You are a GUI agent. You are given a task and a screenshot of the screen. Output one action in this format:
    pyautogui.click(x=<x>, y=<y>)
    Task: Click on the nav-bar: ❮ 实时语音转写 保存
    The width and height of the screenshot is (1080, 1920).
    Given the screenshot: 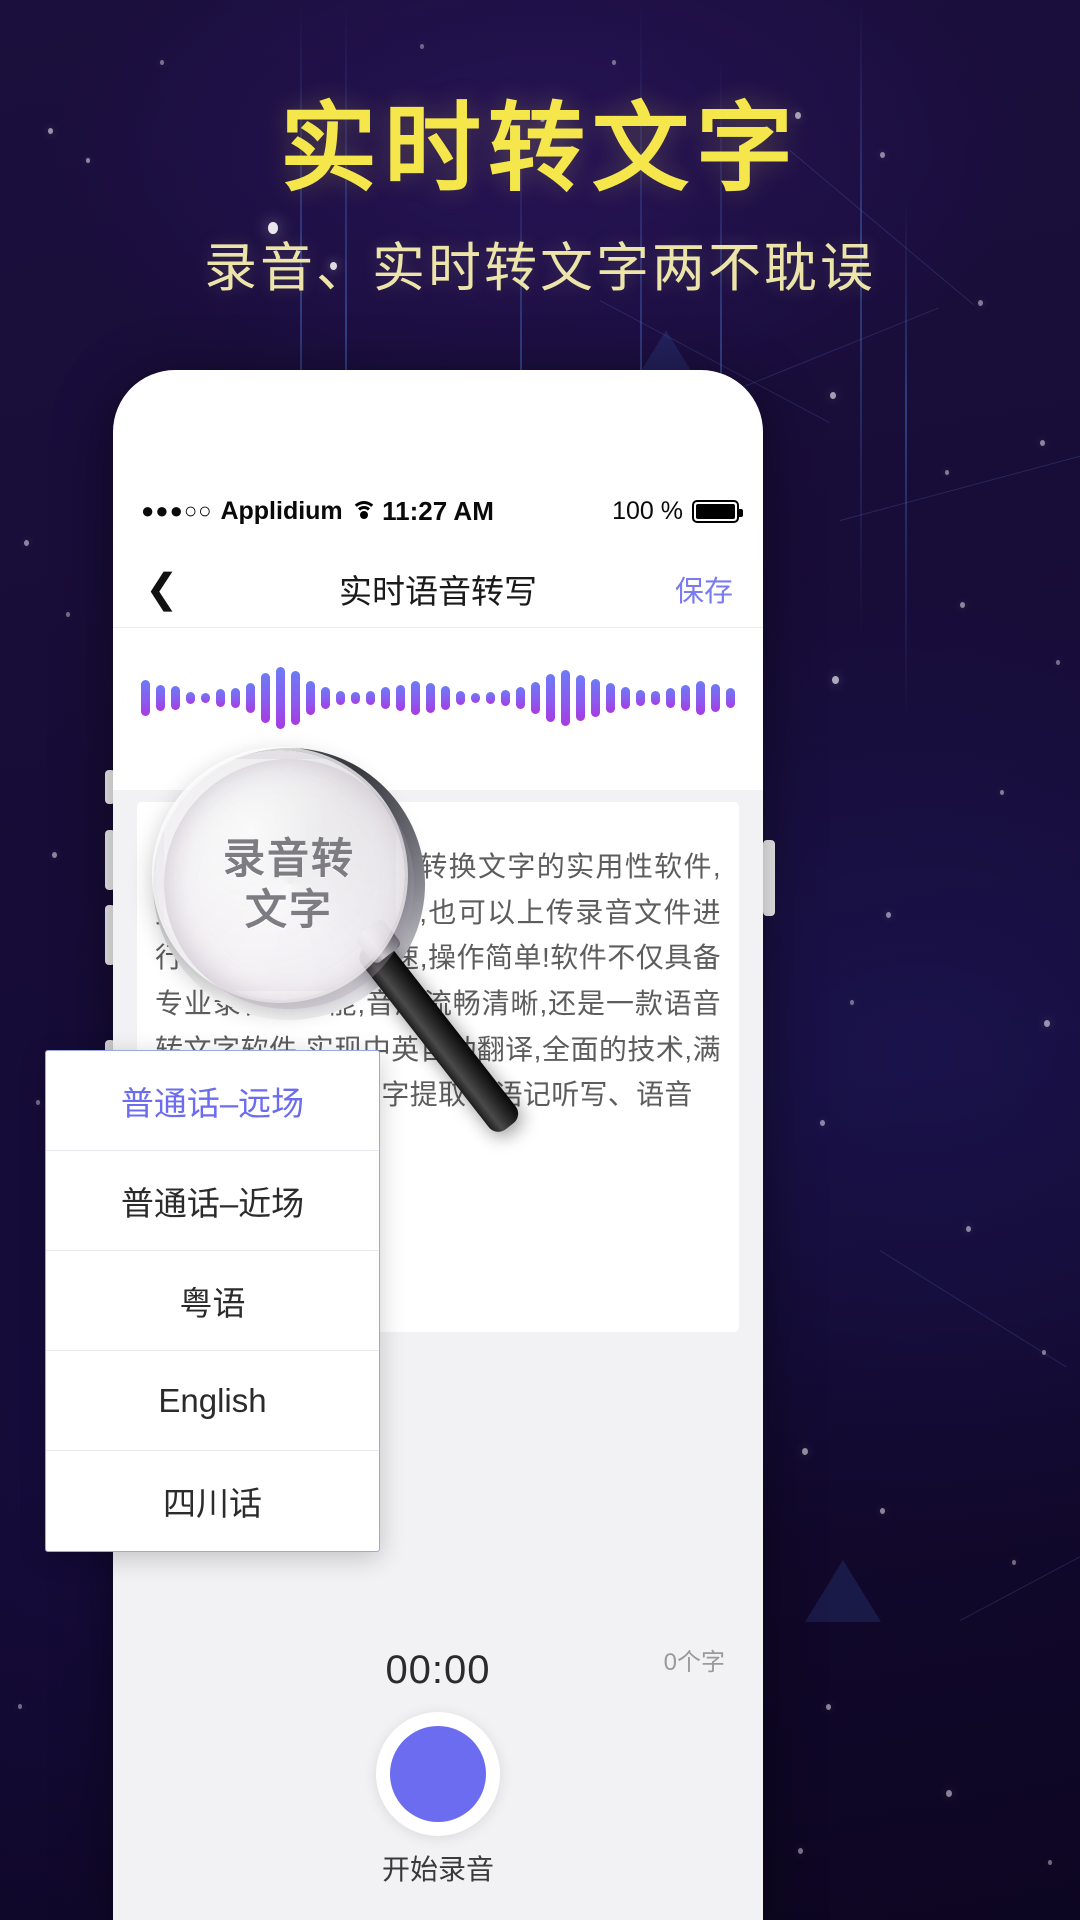 What is the action you would take?
    pyautogui.click(x=438, y=589)
    